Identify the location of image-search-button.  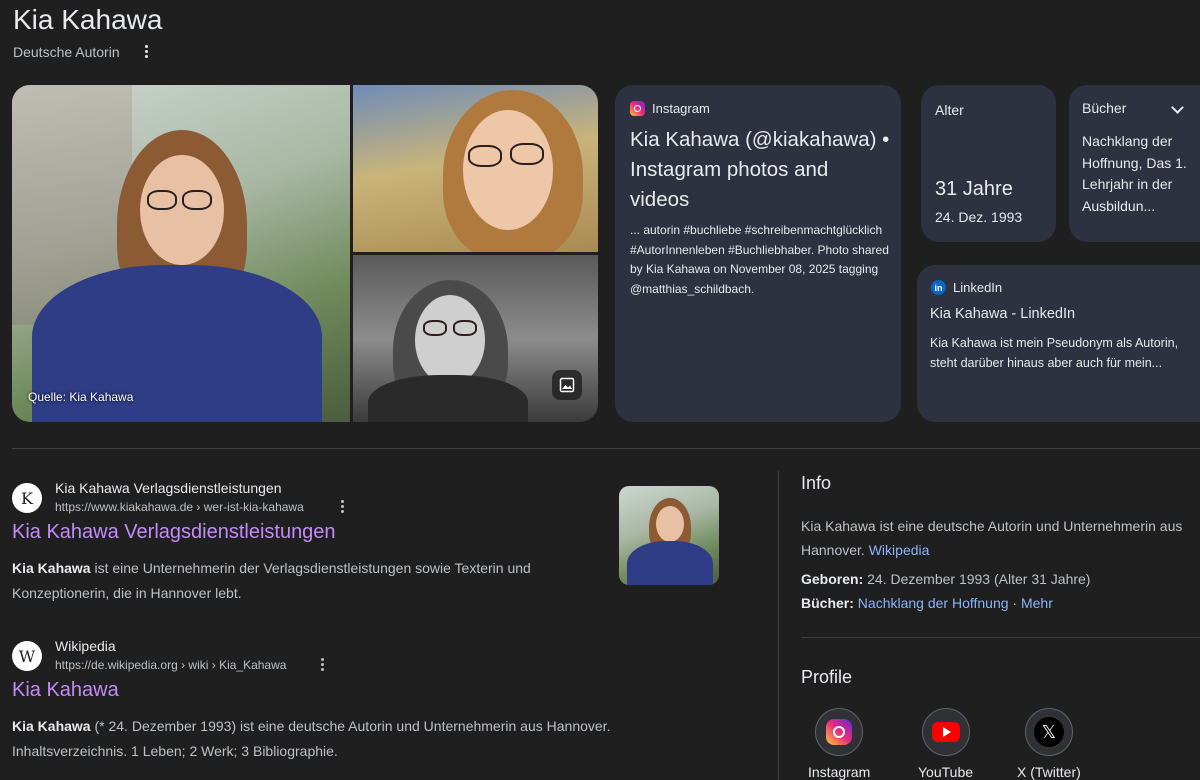
(567, 385).